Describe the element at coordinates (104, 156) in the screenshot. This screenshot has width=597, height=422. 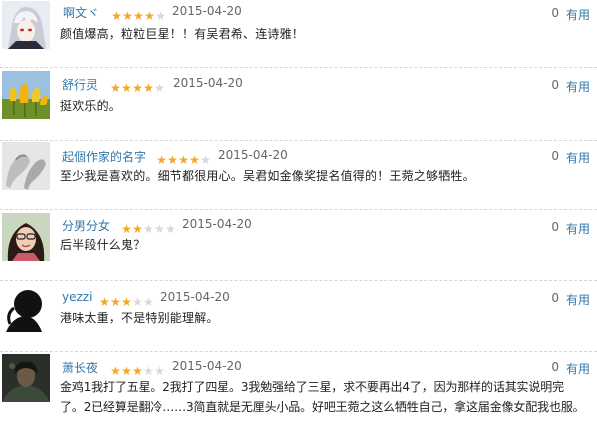
I see `username-link: 起個作家的名字` at that location.